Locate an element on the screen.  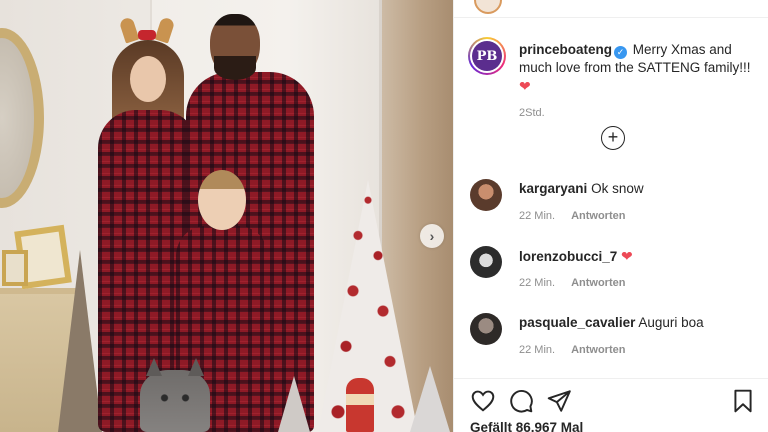
like-button is located at coordinates (483, 401).